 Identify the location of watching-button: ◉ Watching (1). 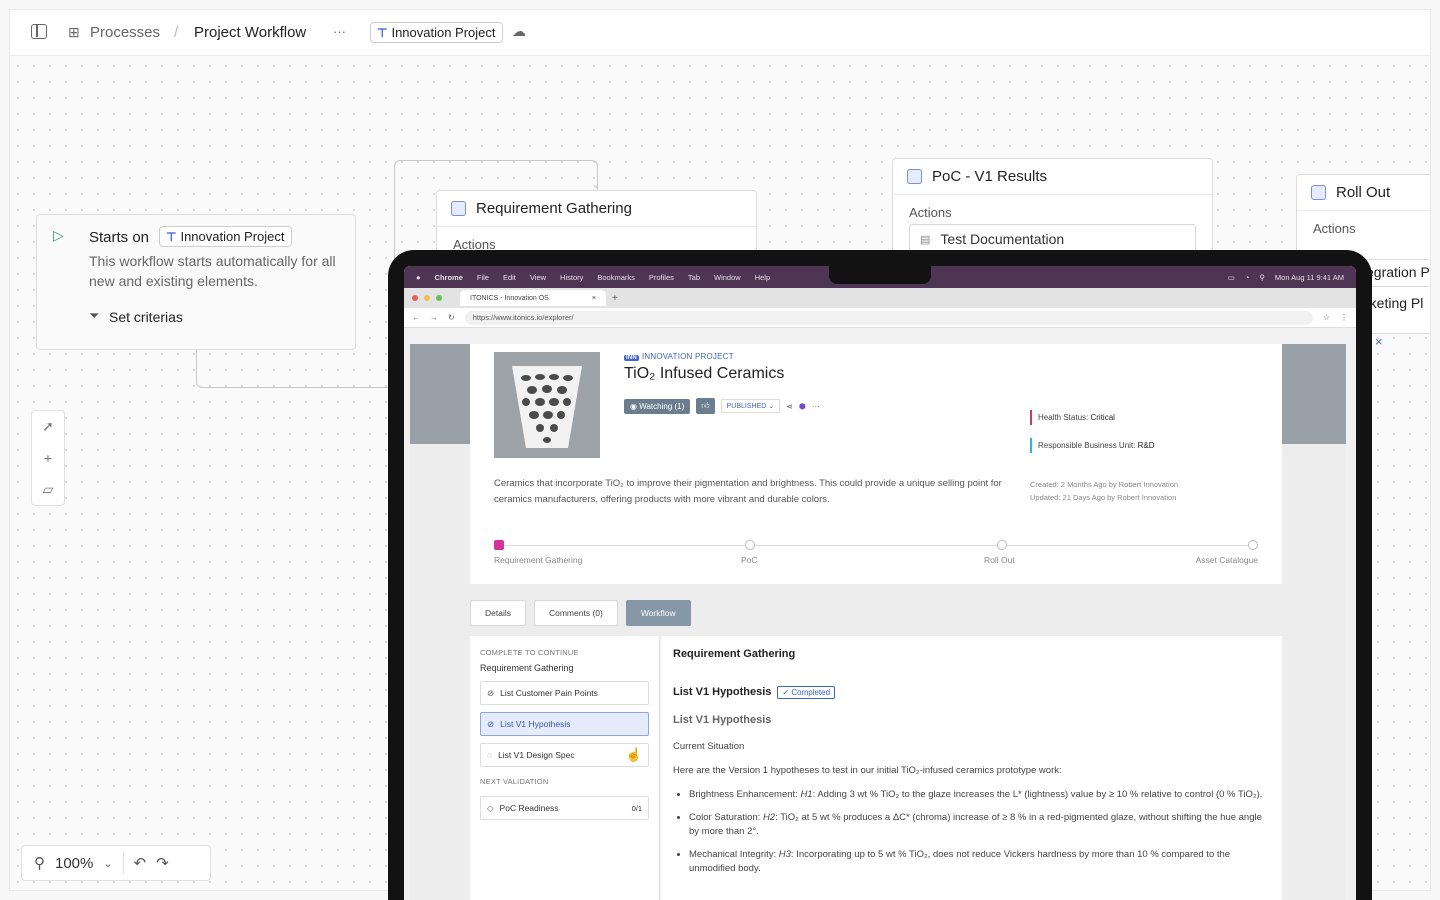
(657, 406).